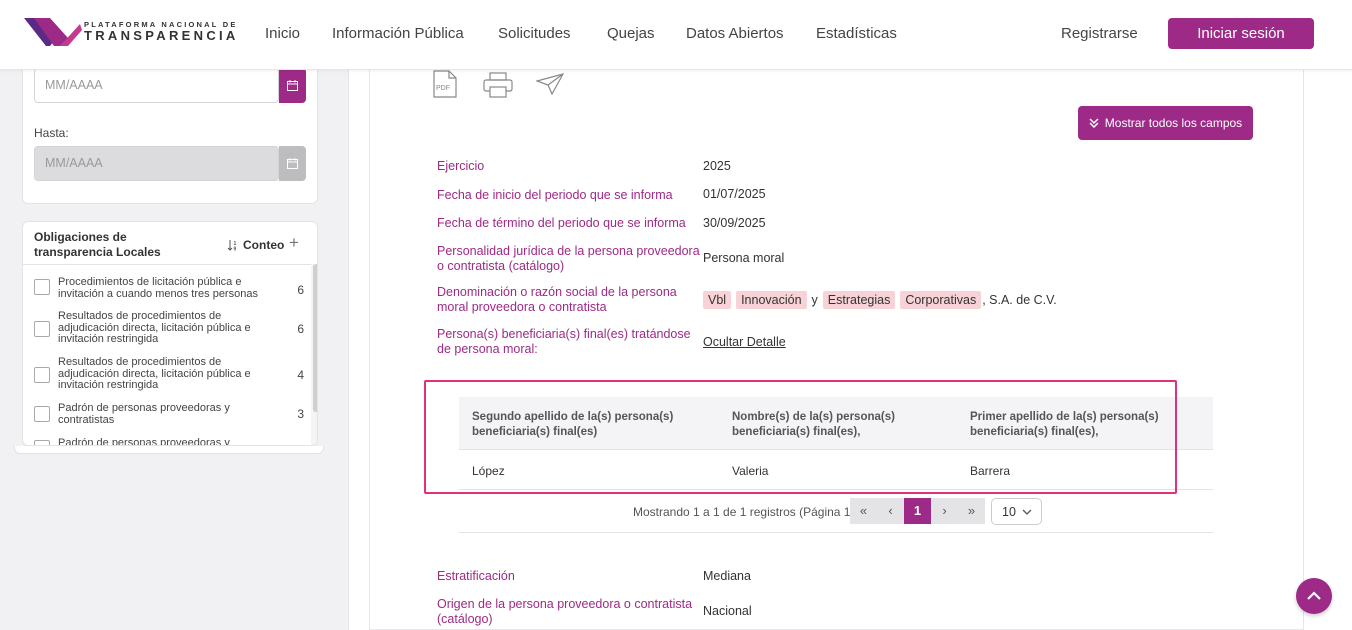 The width and height of the screenshot is (1352, 630). I want to click on highlight-tag: Estrategias, so click(859, 300).